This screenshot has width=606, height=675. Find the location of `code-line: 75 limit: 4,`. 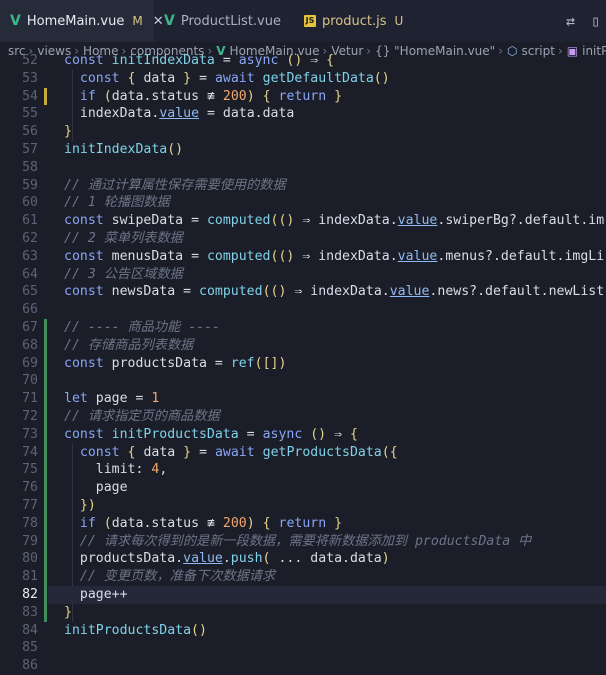

code-line: 75 limit: 4, is located at coordinates (303, 470).